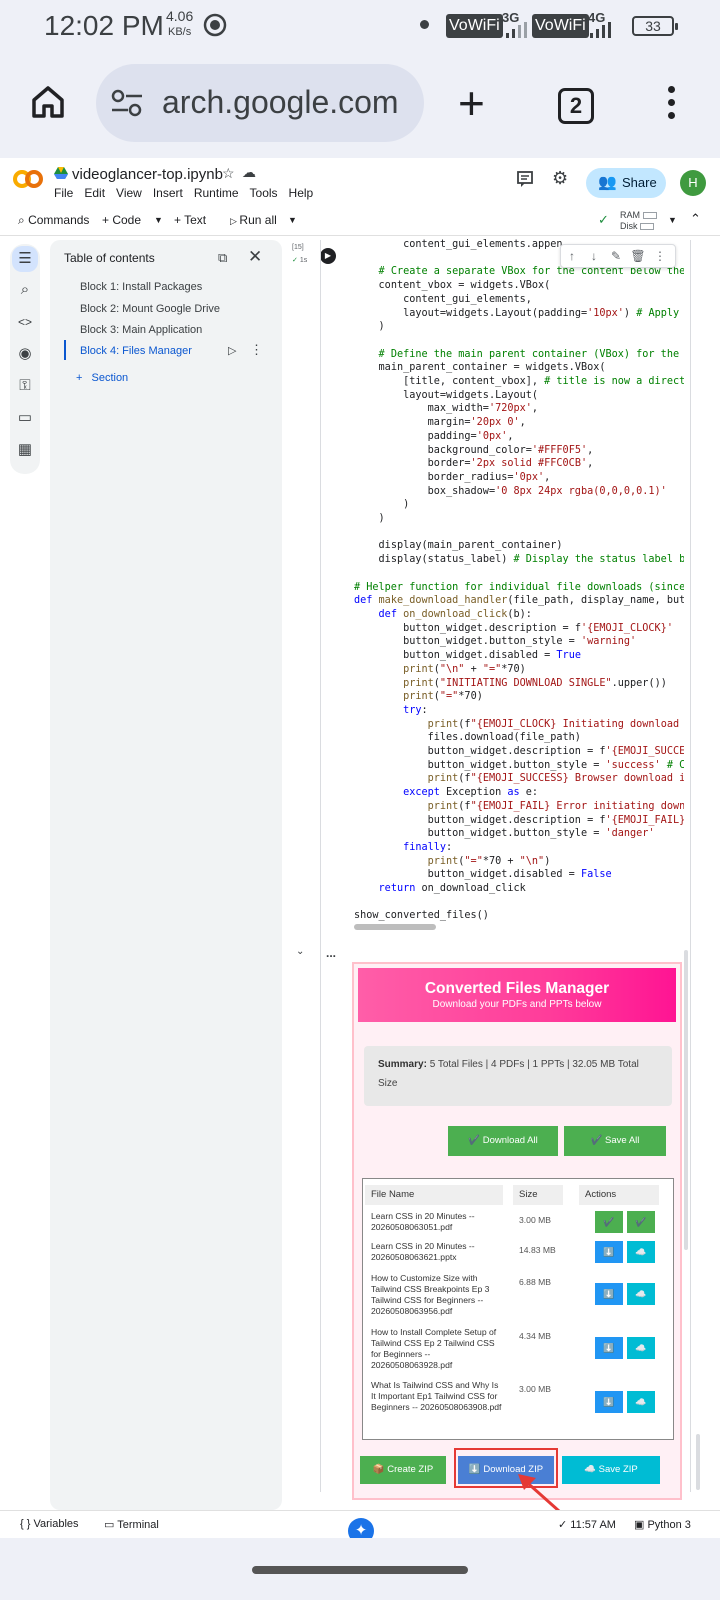  Describe the element at coordinates (395, 927) in the screenshot. I see `code-horizontal-scrollbar` at that location.